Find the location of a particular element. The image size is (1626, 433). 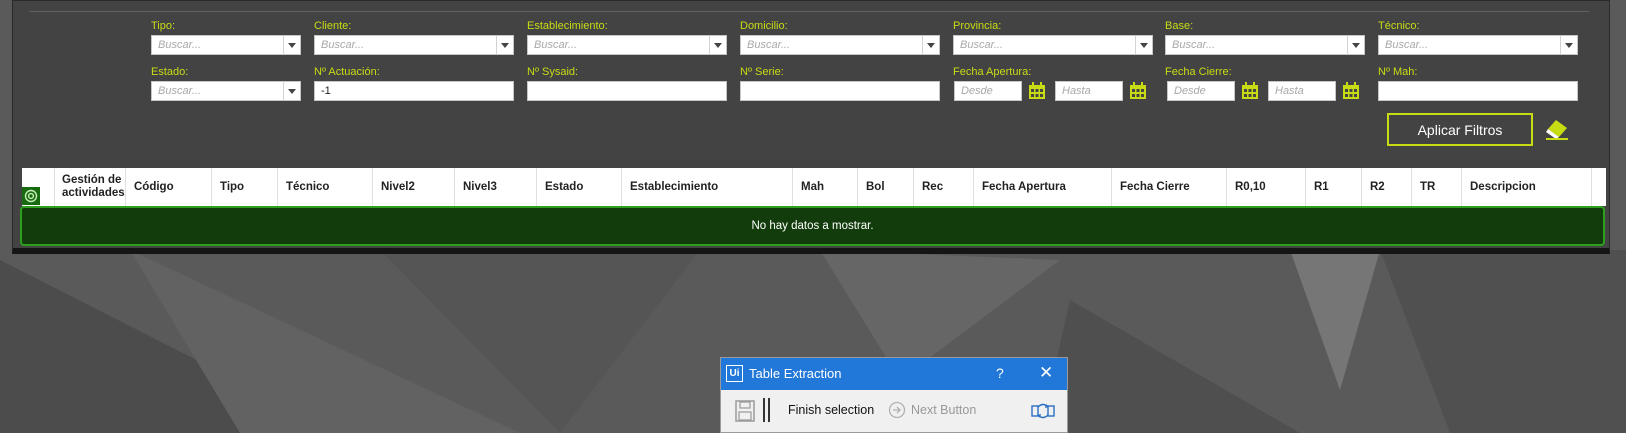

cierre-hasta-input: Hasta is located at coordinates (1302, 91).